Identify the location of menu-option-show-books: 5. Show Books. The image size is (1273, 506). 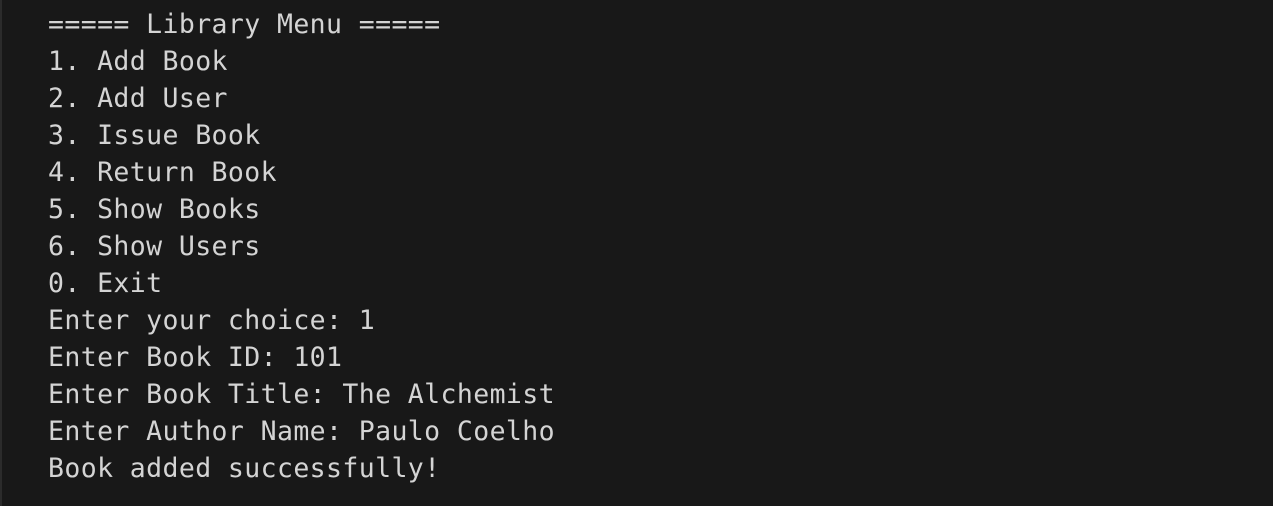
(154, 209).